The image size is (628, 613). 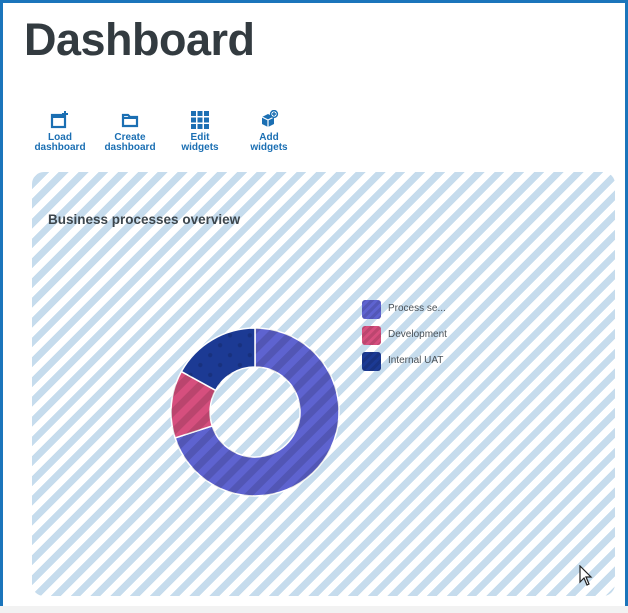 I want to click on add-widgets-button: Add widgets, so click(x=269, y=131).